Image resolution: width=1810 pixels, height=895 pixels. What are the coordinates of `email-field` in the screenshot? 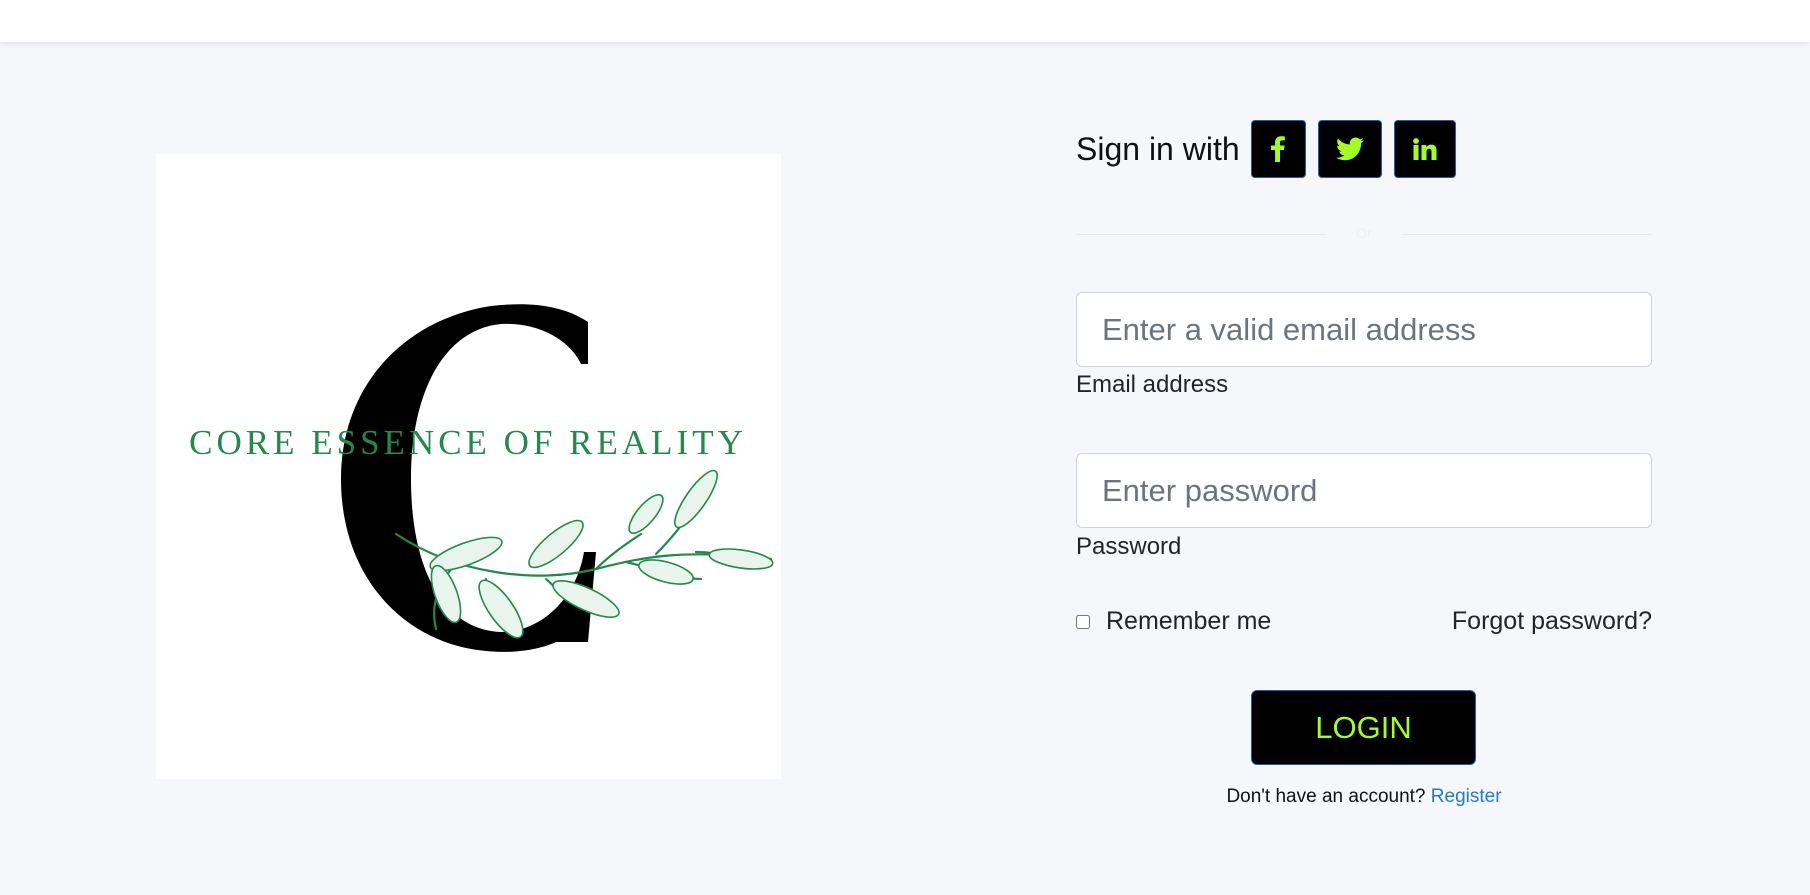 It's located at (1364, 329).